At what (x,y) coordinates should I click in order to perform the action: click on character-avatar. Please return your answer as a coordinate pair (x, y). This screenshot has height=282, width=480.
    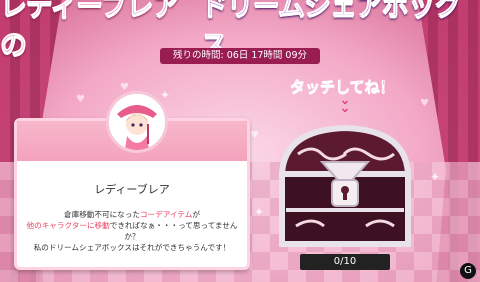
    Looking at the image, I should click on (137, 122).